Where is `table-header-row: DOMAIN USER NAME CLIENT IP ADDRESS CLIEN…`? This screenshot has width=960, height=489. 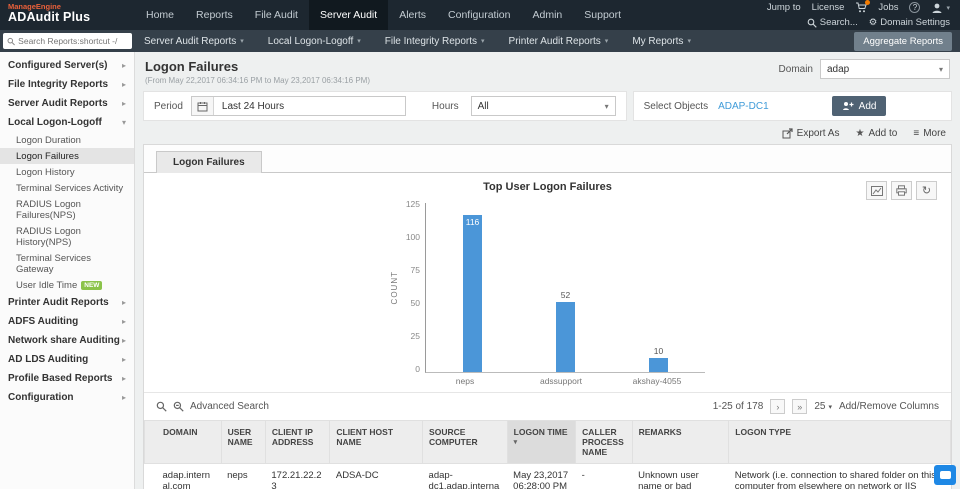 table-header-row: DOMAIN USER NAME CLIENT IP ADDRESS CLIEN… is located at coordinates (547, 442).